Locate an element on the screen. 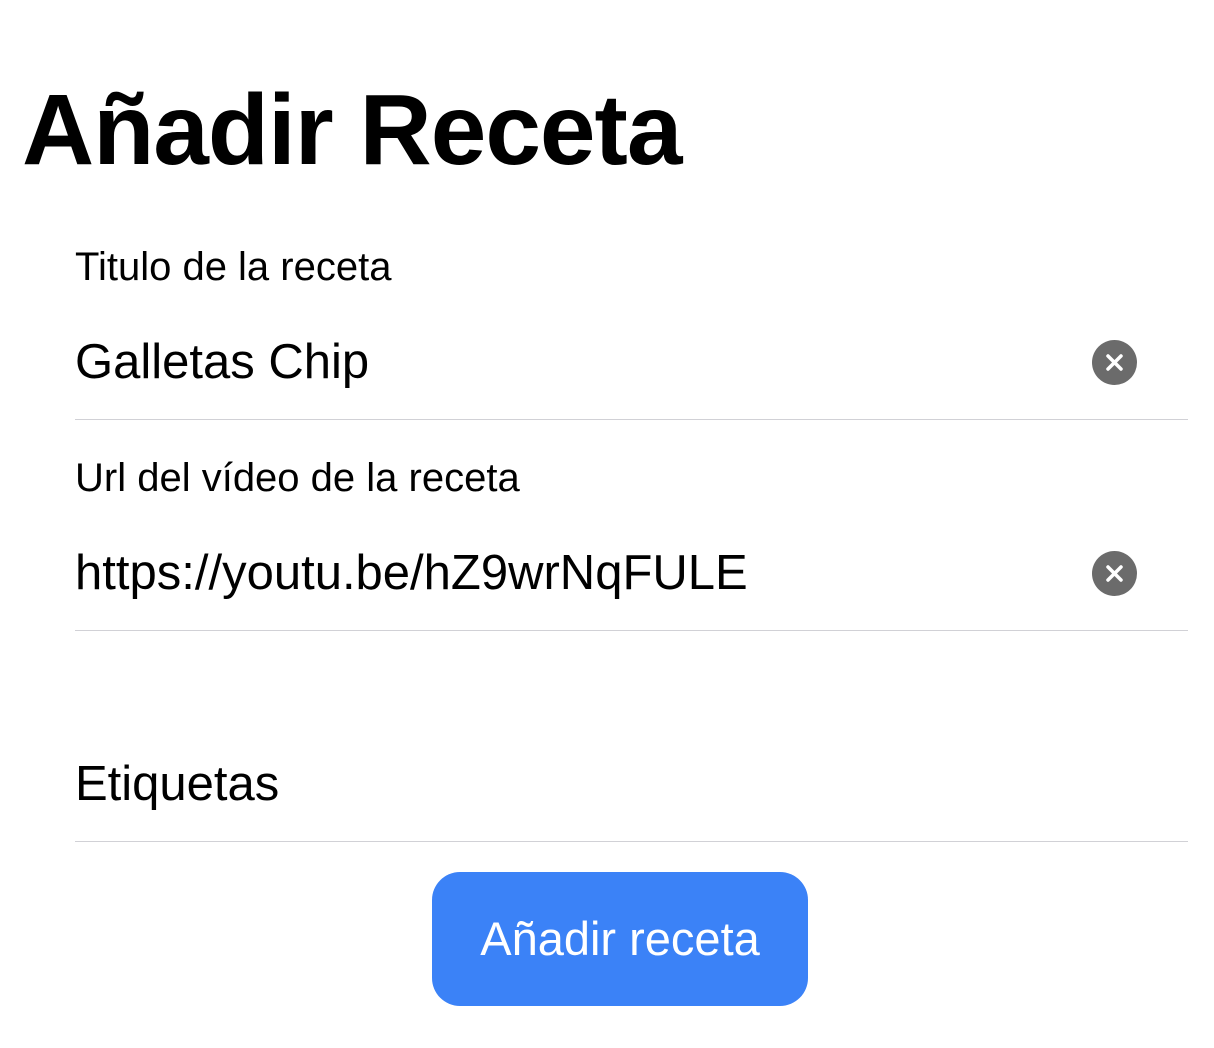  video-url-label: Url del vídeo de la receta is located at coordinates (297, 478).